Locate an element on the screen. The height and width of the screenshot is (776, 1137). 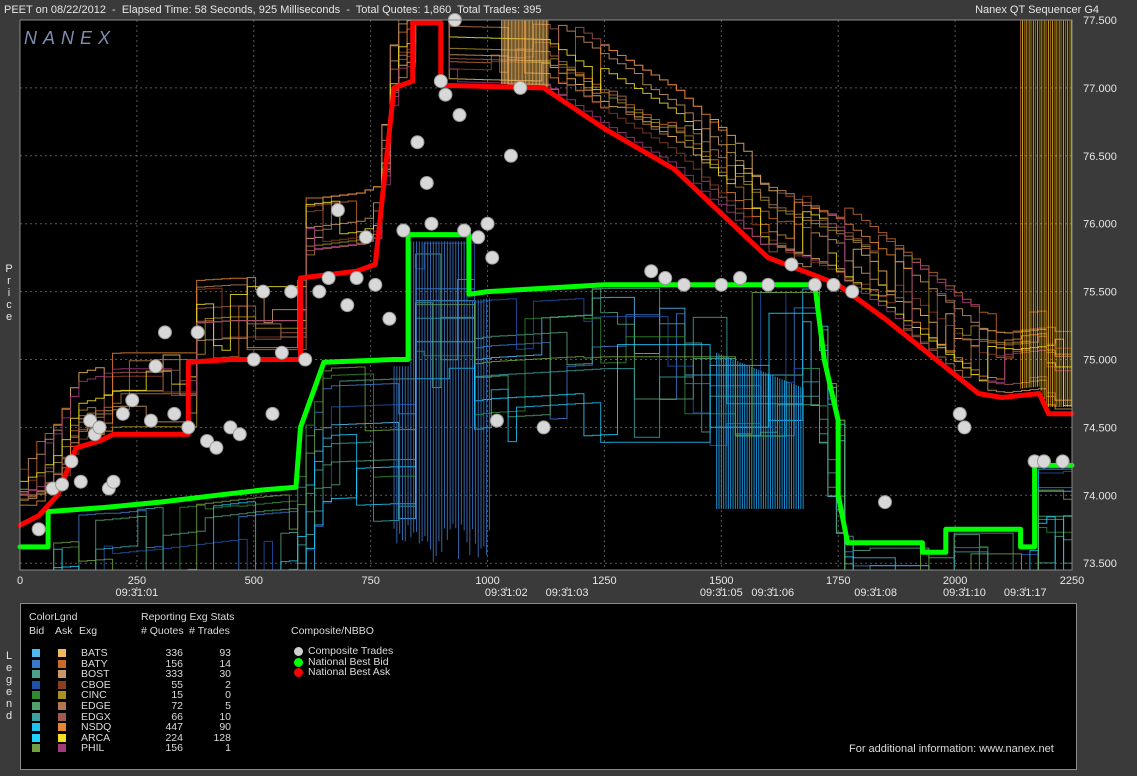
y-tick-label: 75.000 is located at coordinates (1100, 361).